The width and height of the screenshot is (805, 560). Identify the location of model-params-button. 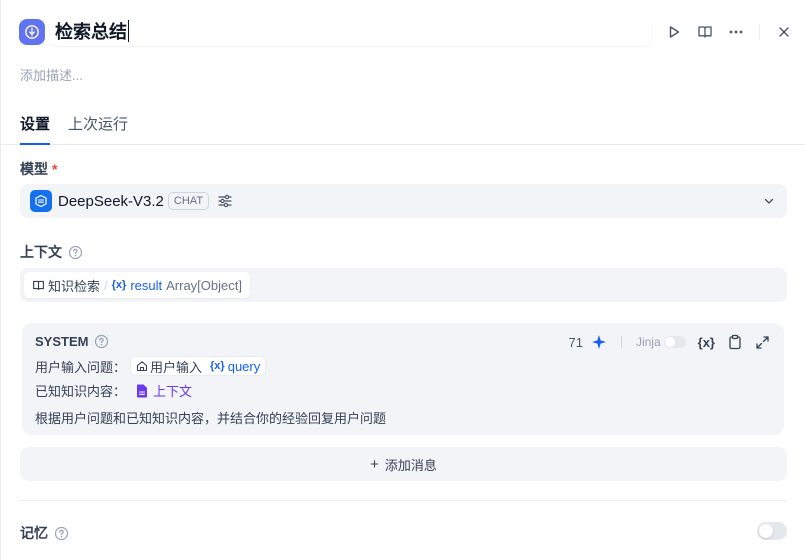
(225, 201).